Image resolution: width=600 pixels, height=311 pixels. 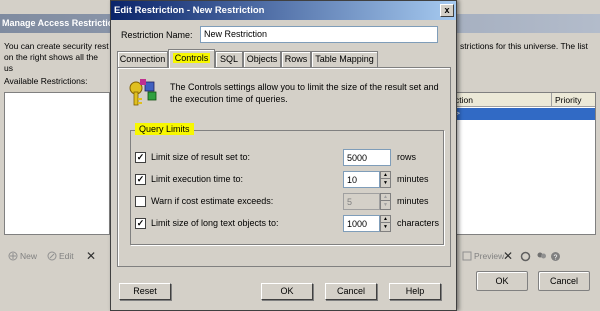 I want to click on limit-result-set-option: ✓ Limit size of result set to: 5000 rows, so click(x=287, y=157).